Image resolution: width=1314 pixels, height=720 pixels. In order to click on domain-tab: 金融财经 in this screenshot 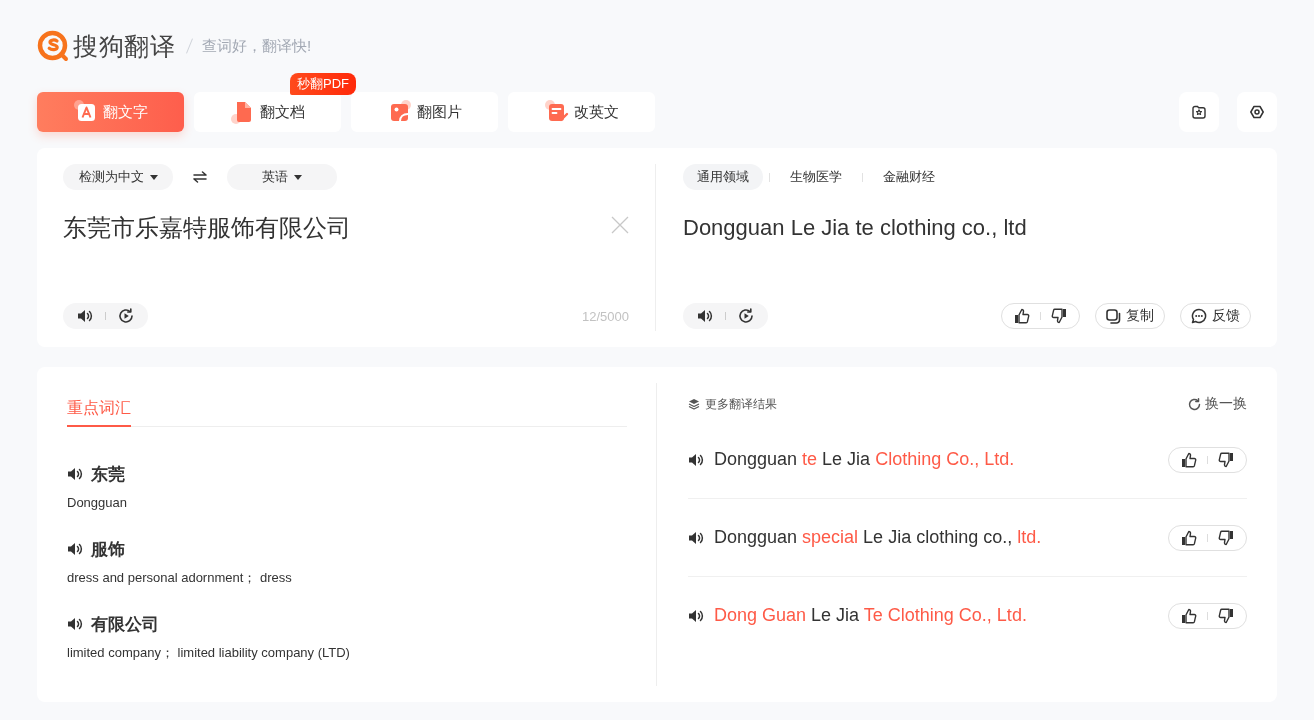, I will do `click(909, 177)`.